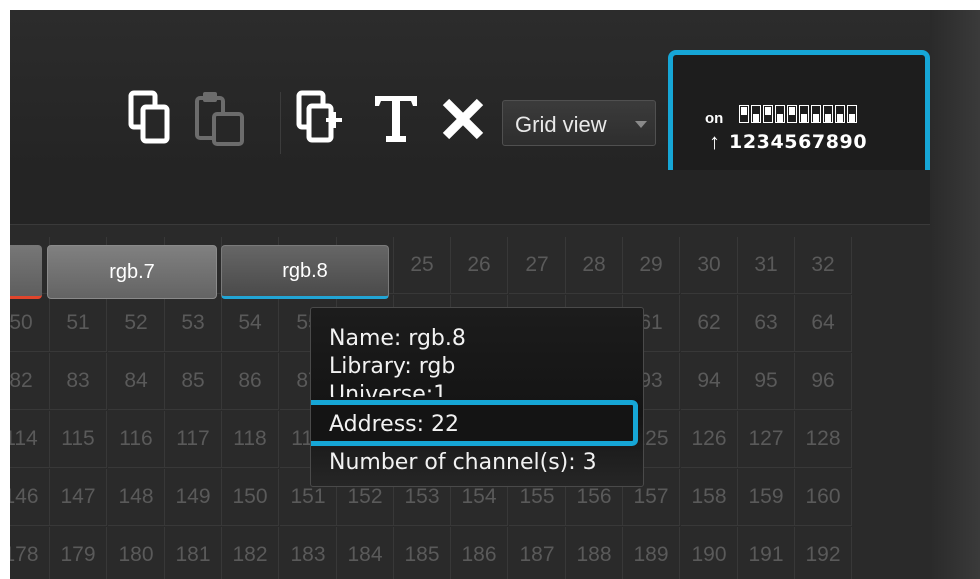 The image size is (980, 579). What do you see at coordinates (463, 462) in the screenshot?
I see `tooltip-channels: Number of channel(s): 3` at bounding box center [463, 462].